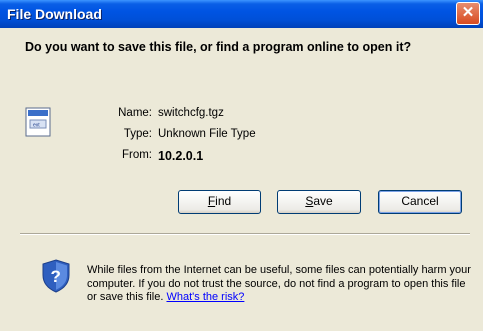  Describe the element at coordinates (136, 155) in the screenshot. I see `from-label: From:` at that location.